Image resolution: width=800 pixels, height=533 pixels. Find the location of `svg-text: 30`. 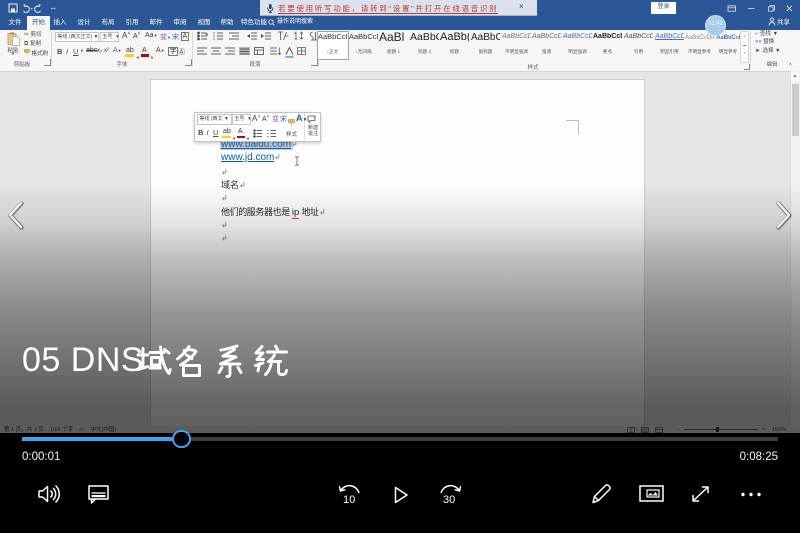

svg-text: 30 is located at coordinates (449, 499).